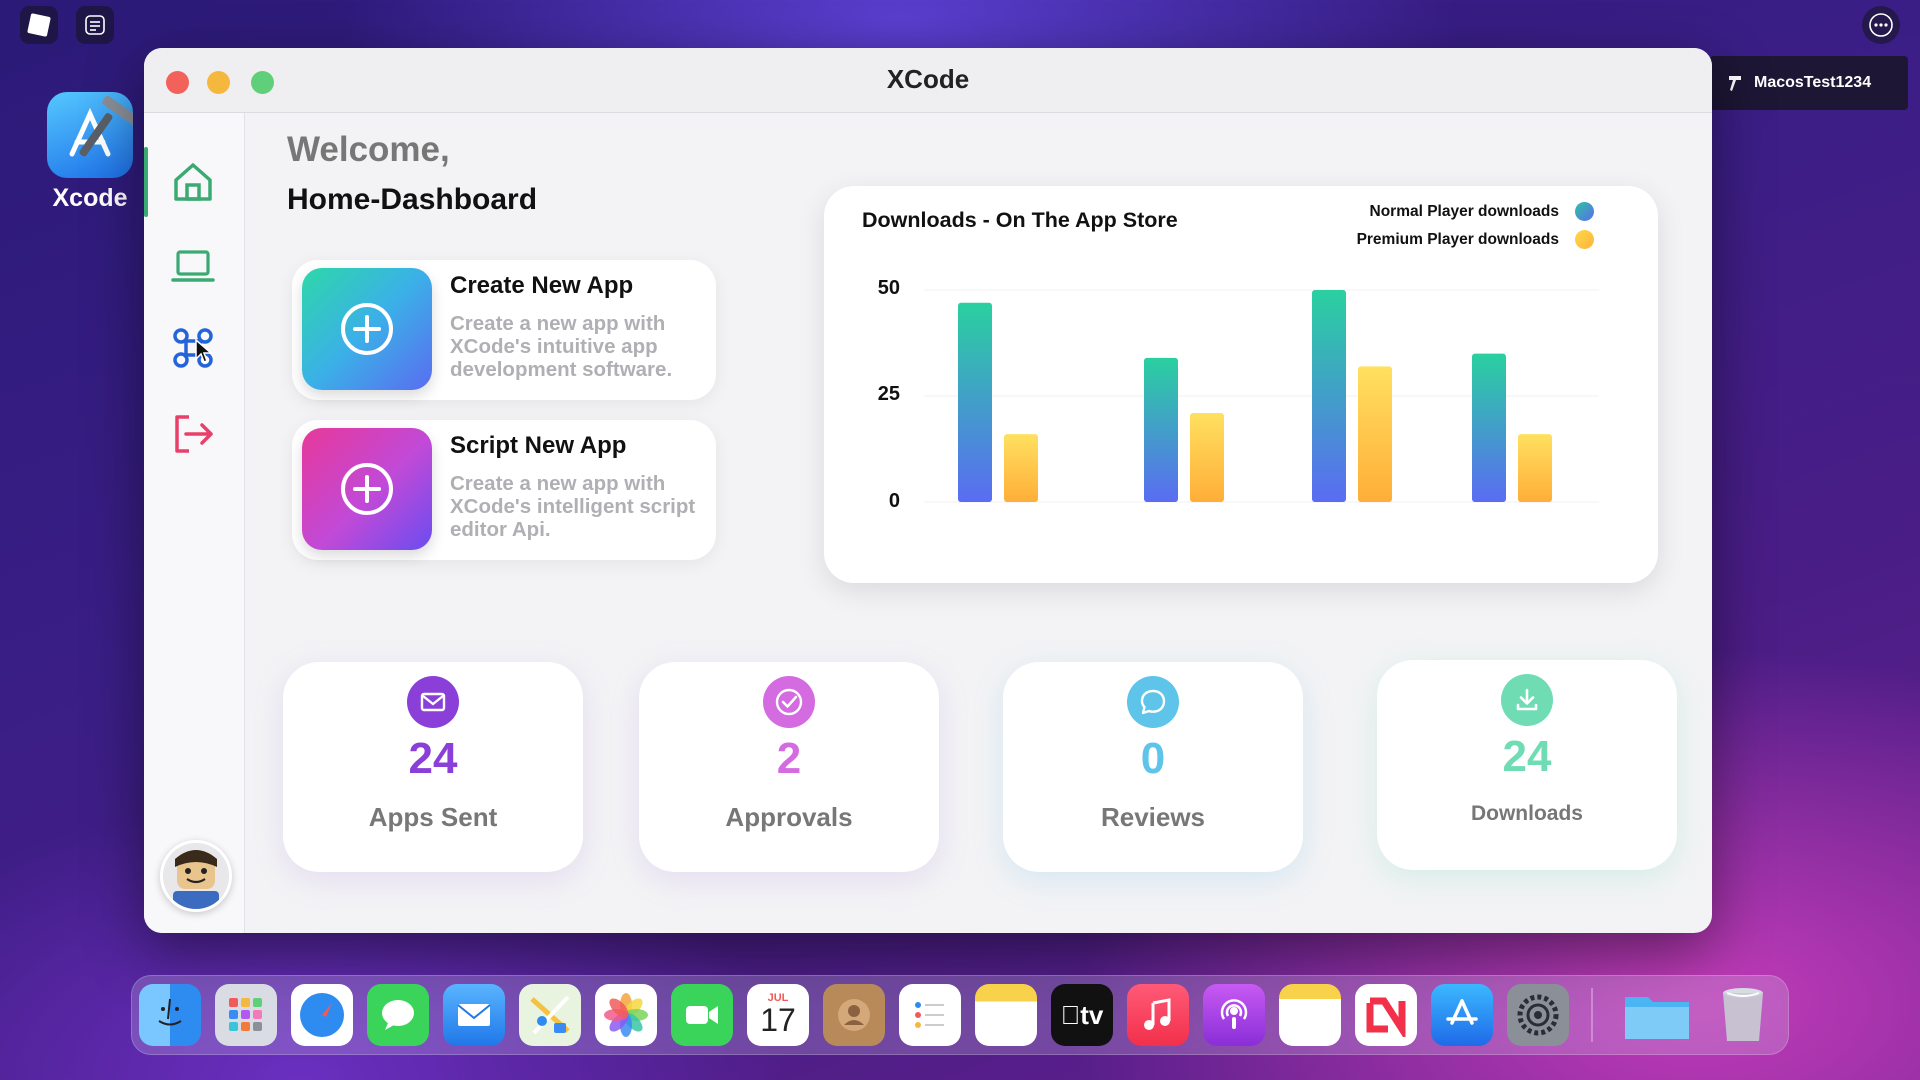 This screenshot has height=1080, width=1920. Describe the element at coordinates (193, 182) in the screenshot. I see `home-icon` at that location.